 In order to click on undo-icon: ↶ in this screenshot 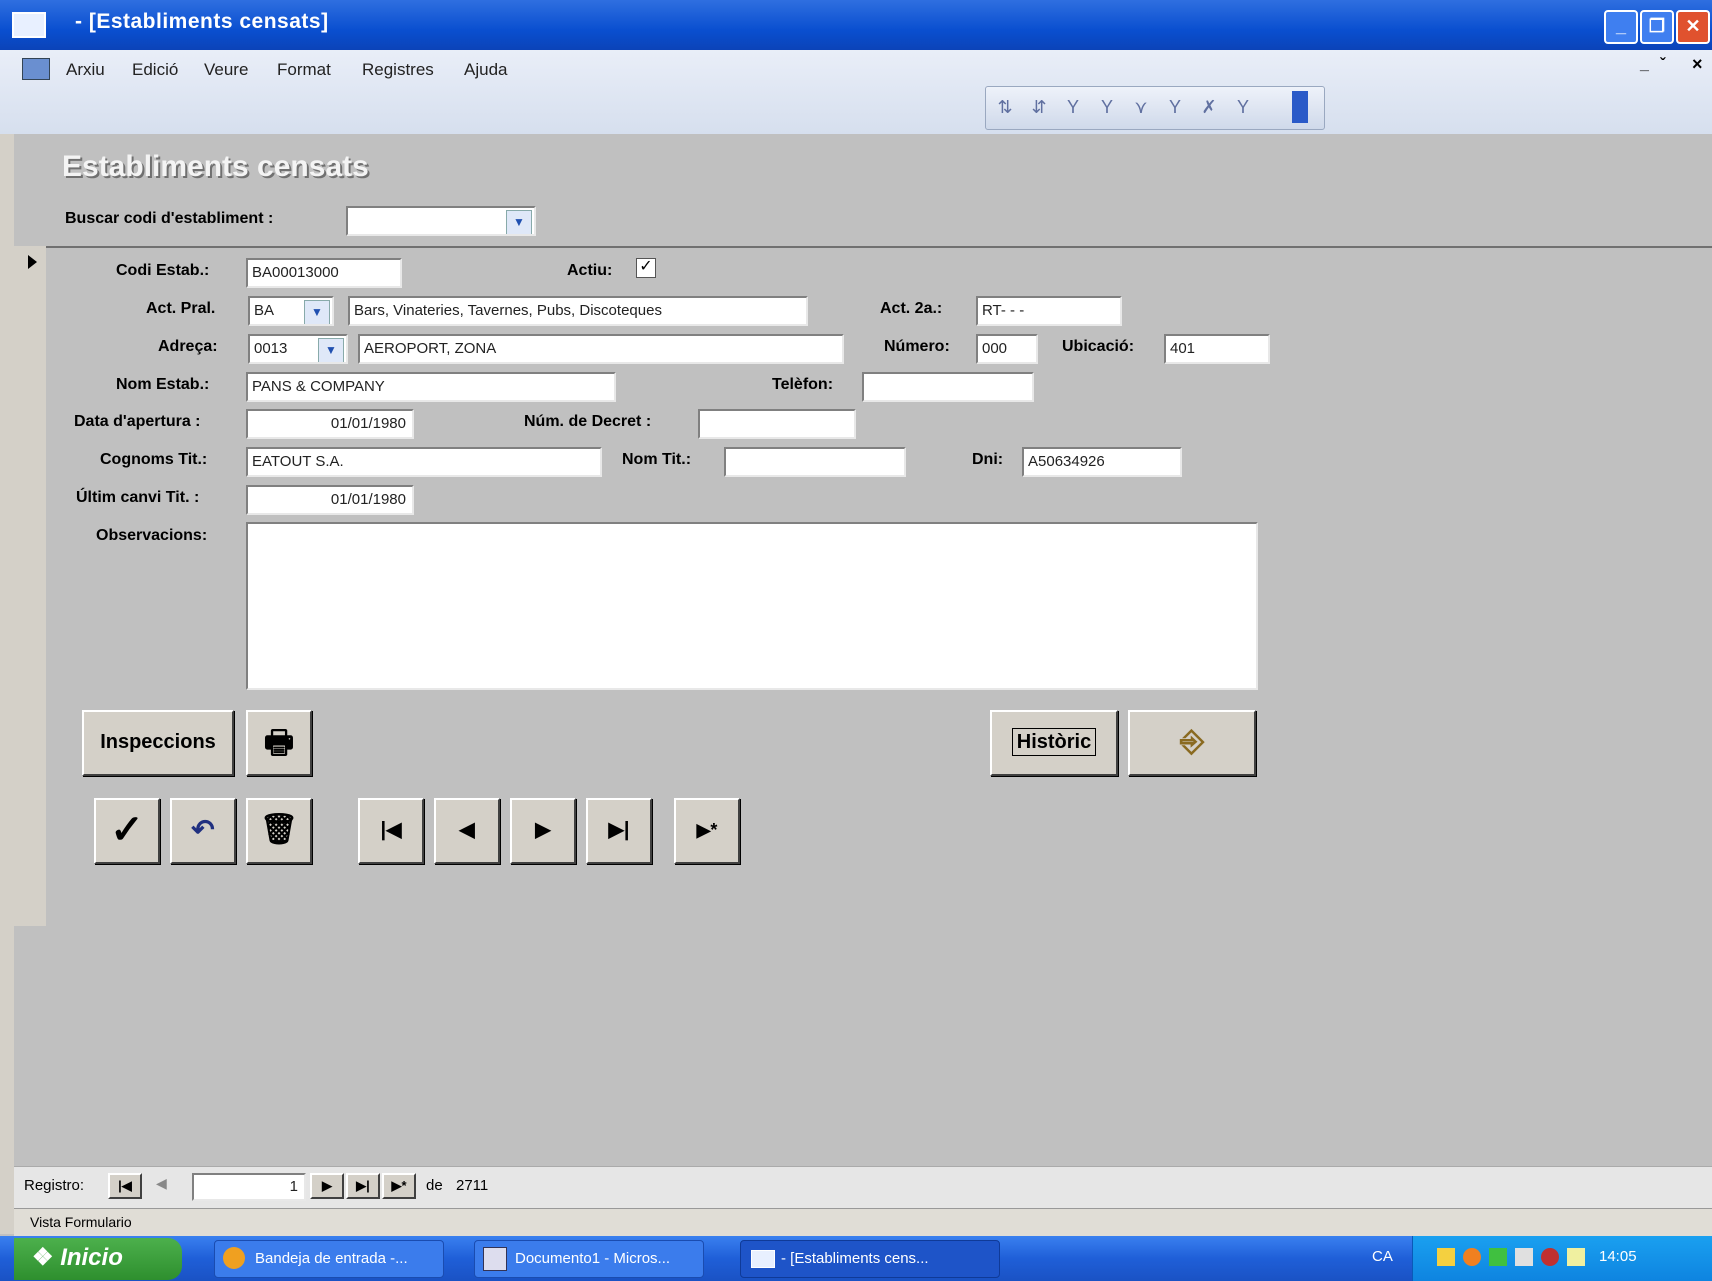, I will do `click(203, 829)`.